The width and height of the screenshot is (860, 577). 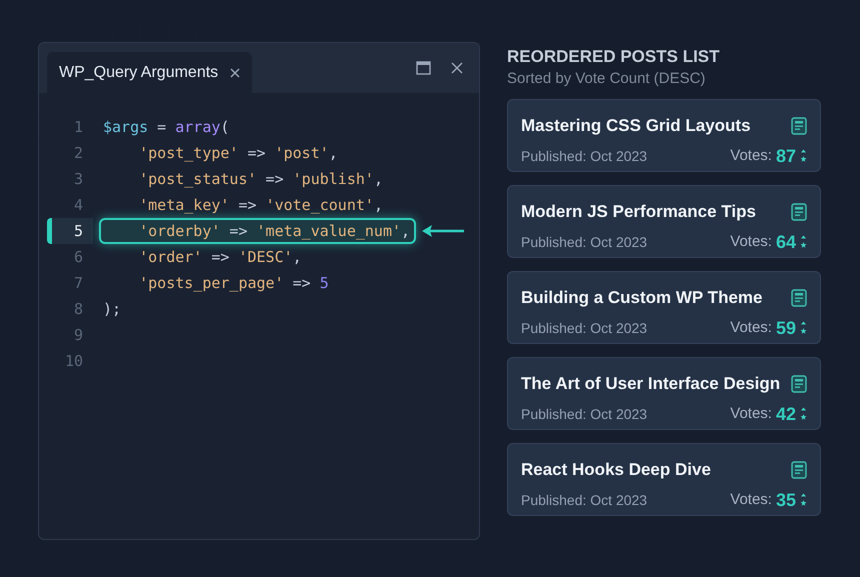 What do you see at coordinates (786, 328) in the screenshot?
I see `vote-count: 59` at bounding box center [786, 328].